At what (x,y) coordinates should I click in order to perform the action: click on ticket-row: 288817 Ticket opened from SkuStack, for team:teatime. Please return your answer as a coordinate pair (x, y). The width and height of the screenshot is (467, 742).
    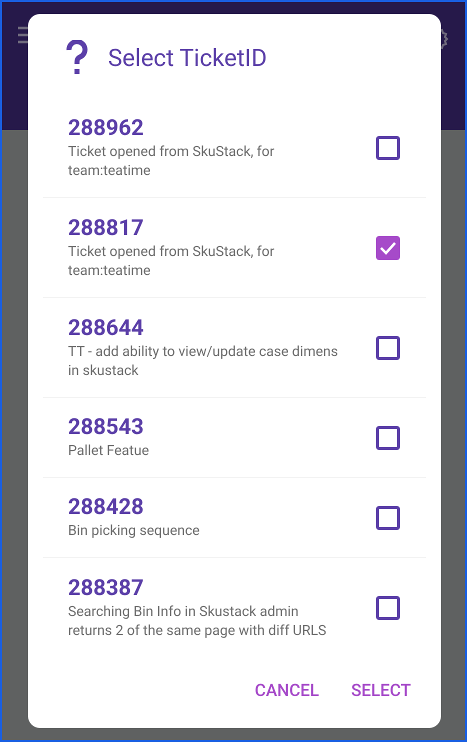
    Looking at the image, I should click on (234, 248).